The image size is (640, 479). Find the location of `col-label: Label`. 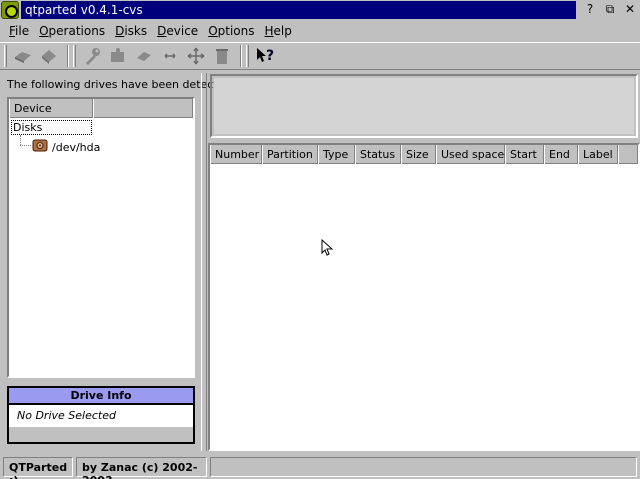

col-label: Label is located at coordinates (598, 154).